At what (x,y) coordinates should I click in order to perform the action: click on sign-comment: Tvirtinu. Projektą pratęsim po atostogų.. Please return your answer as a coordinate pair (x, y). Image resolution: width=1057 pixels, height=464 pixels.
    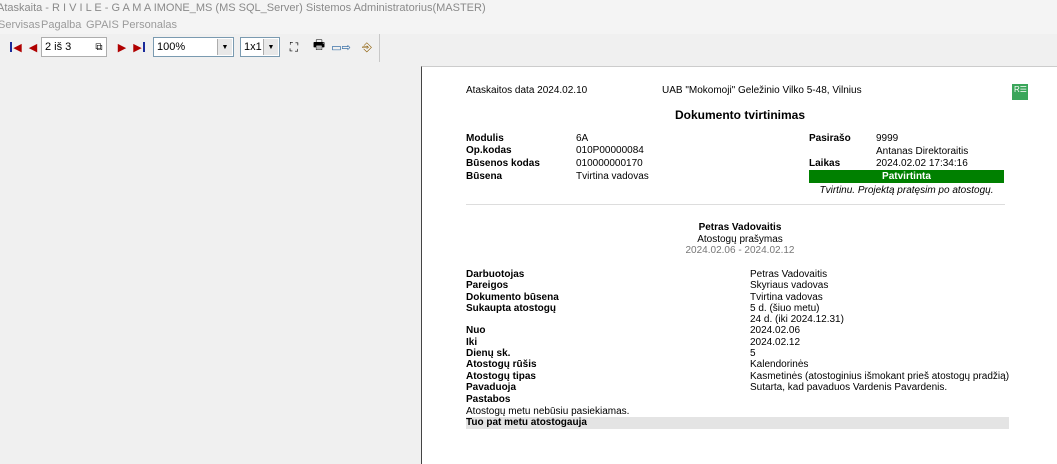
    Looking at the image, I should click on (906, 190).